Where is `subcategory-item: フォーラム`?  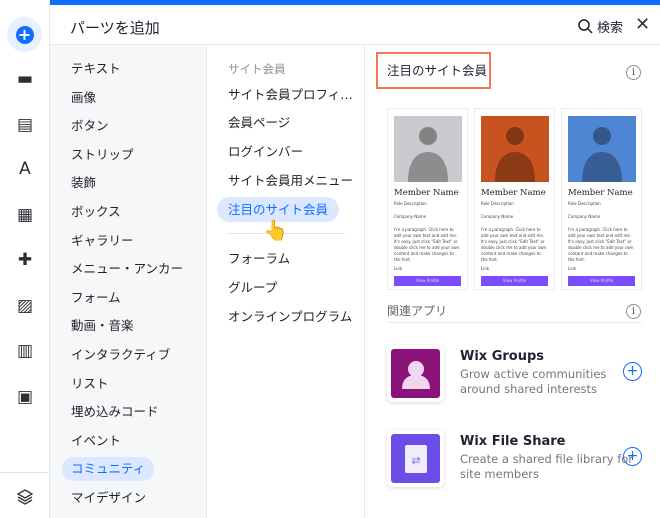
subcategory-item: フォーラム is located at coordinates (259, 258).